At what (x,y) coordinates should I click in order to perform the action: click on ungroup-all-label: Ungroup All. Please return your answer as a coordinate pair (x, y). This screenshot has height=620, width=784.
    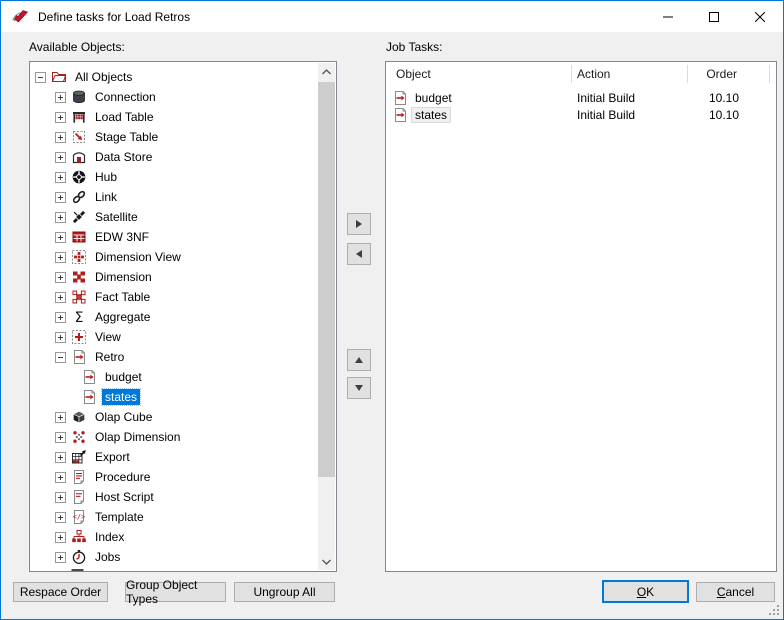
    Looking at the image, I should click on (284, 592).